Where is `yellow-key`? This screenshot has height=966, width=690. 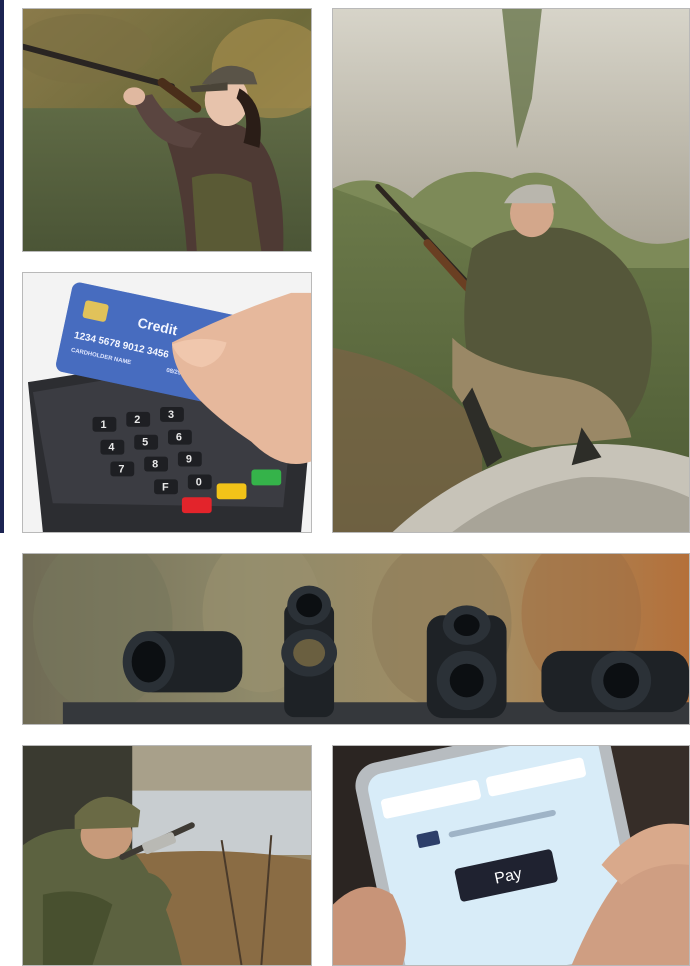 yellow-key is located at coordinates (231, 491).